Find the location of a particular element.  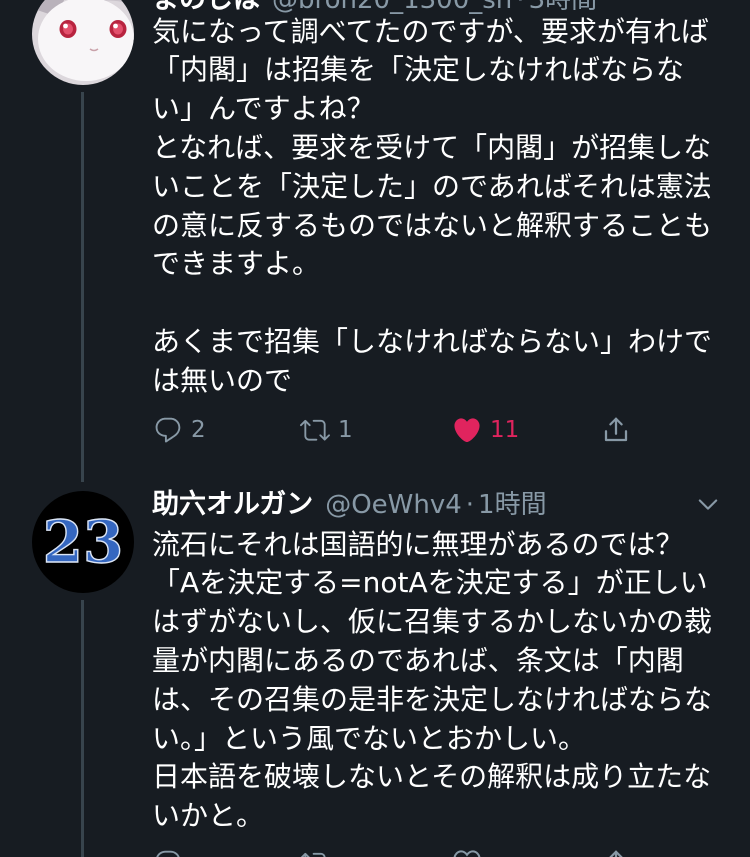

more-options-button is located at coordinates (708, 504).